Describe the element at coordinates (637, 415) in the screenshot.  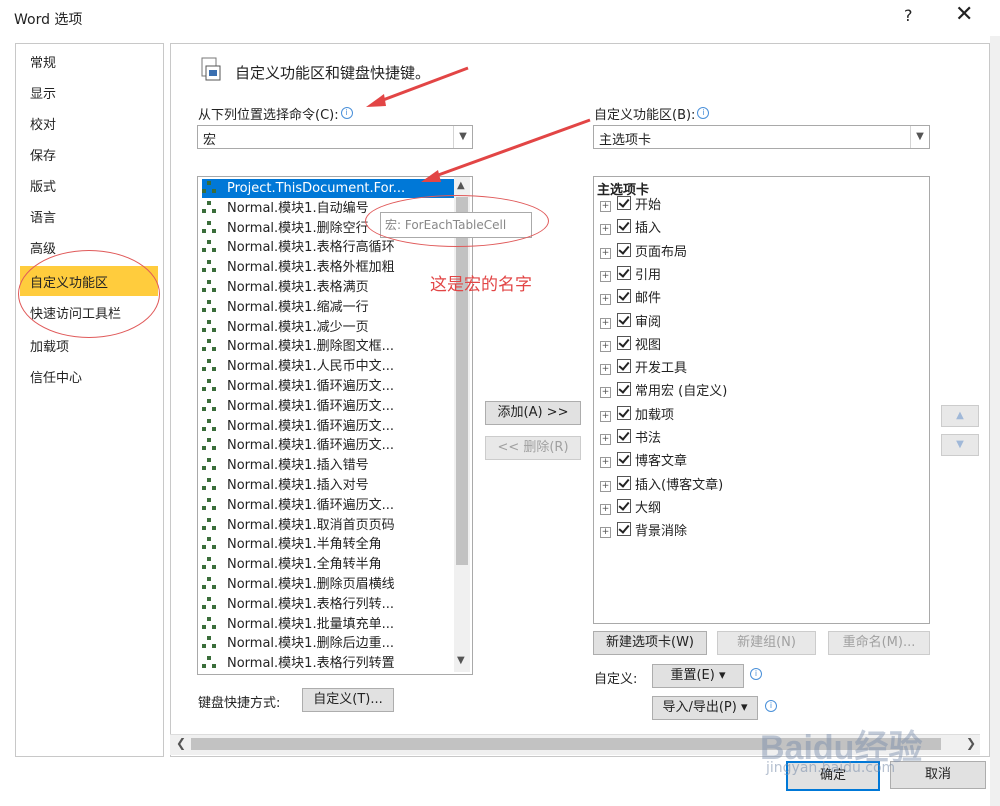
I see `ribbon-tab-item: + 加载项` at that location.